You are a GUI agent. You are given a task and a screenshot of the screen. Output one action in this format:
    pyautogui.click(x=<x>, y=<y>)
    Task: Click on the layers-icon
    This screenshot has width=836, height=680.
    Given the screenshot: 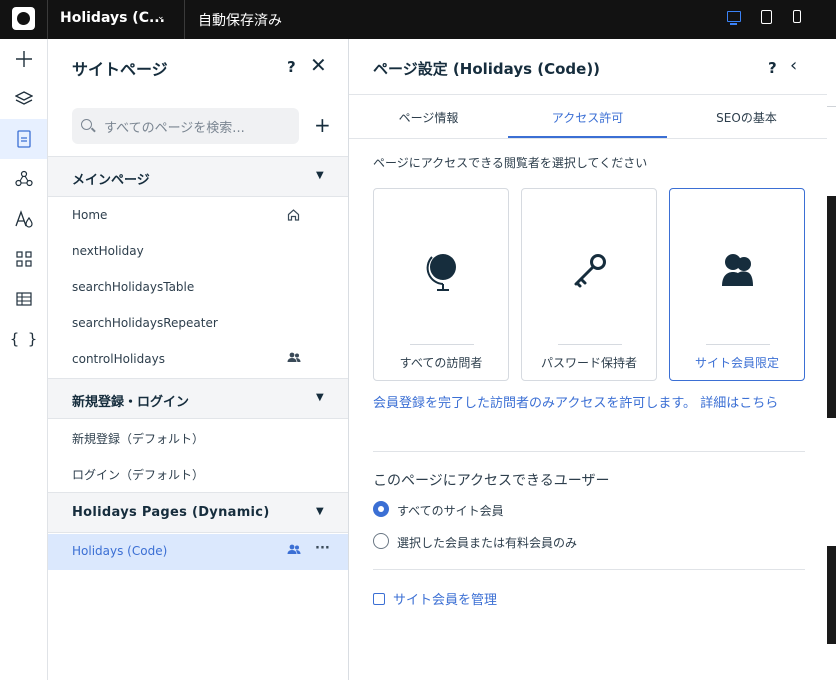 What is the action you would take?
    pyautogui.click(x=23, y=99)
    